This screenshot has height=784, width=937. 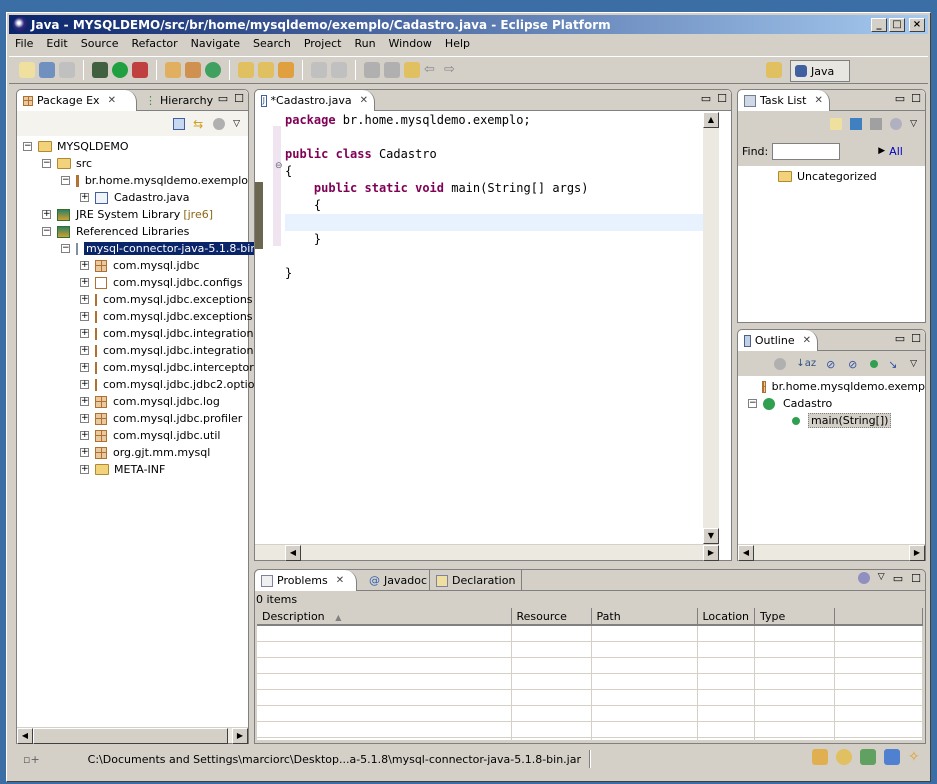 What do you see at coordinates (315, 100) in the screenshot?
I see `tab-cadastro-java: J *Cadastro.java ✕` at bounding box center [315, 100].